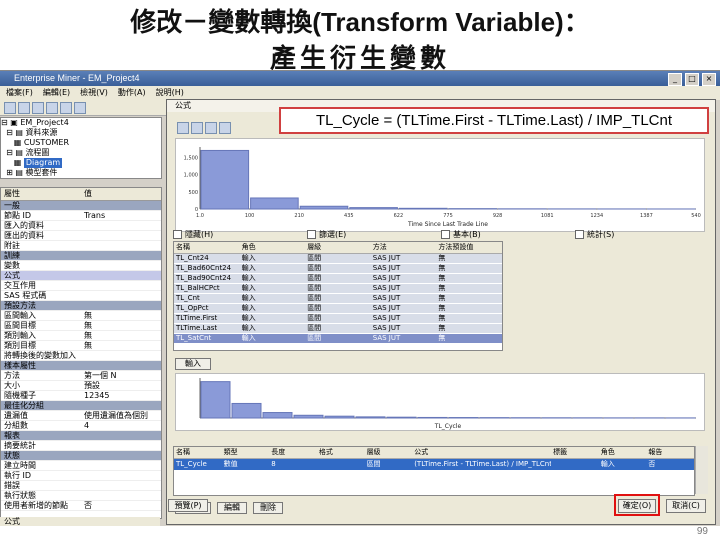 The width and height of the screenshot is (720, 540). Describe the element at coordinates (81, 216) in the screenshot. I see `property-row: 節點 ID Trans` at that location.